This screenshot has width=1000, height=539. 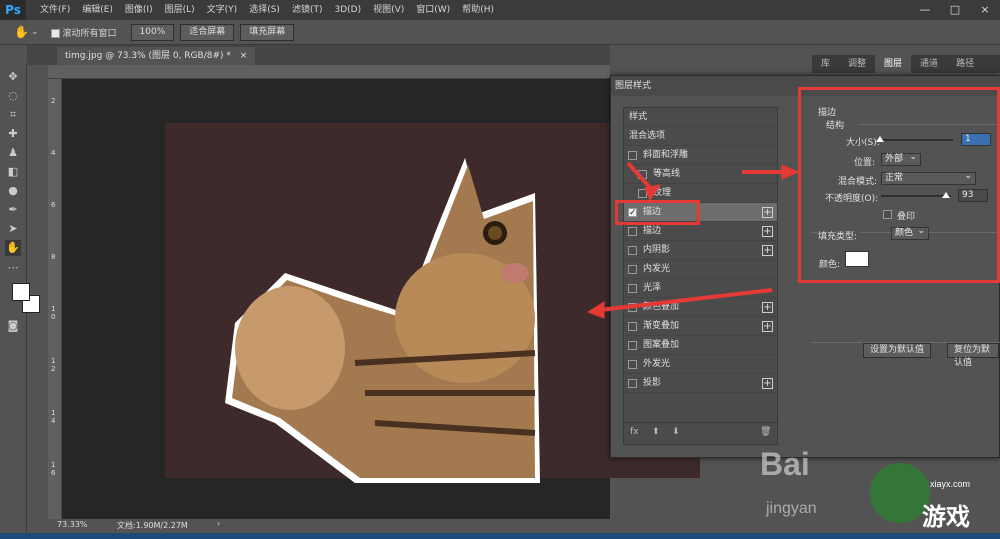 What do you see at coordinates (700, 307) in the screenshot?
I see `style-list-item: 颜色叠加 +` at bounding box center [700, 307].